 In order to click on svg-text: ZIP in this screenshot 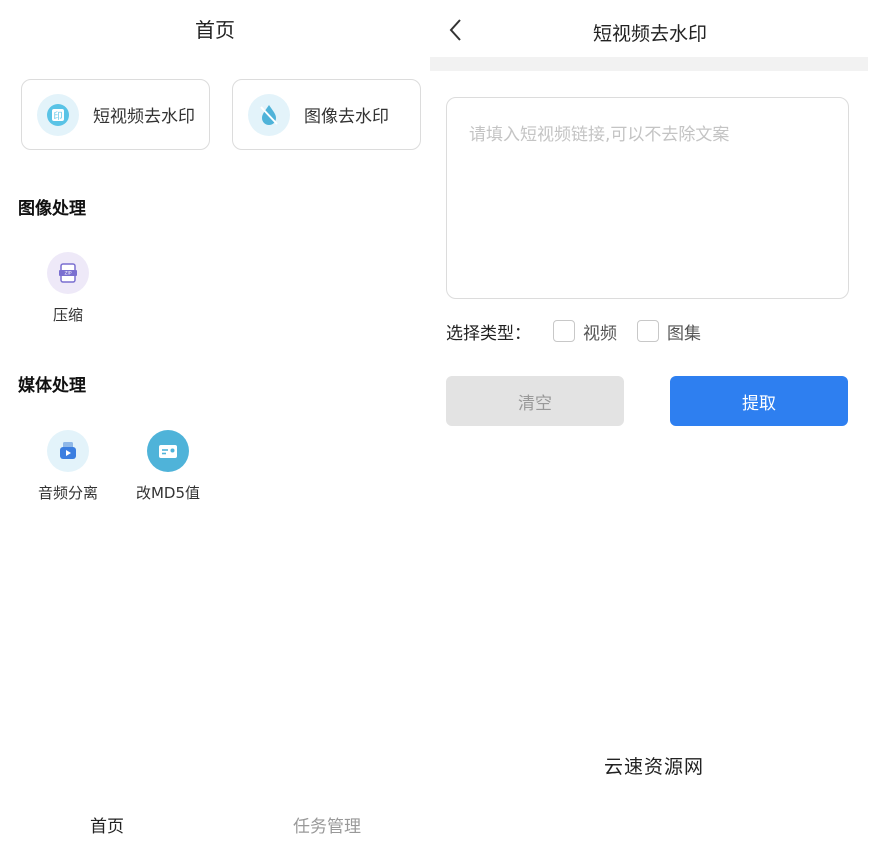, I will do `click(67, 274)`.